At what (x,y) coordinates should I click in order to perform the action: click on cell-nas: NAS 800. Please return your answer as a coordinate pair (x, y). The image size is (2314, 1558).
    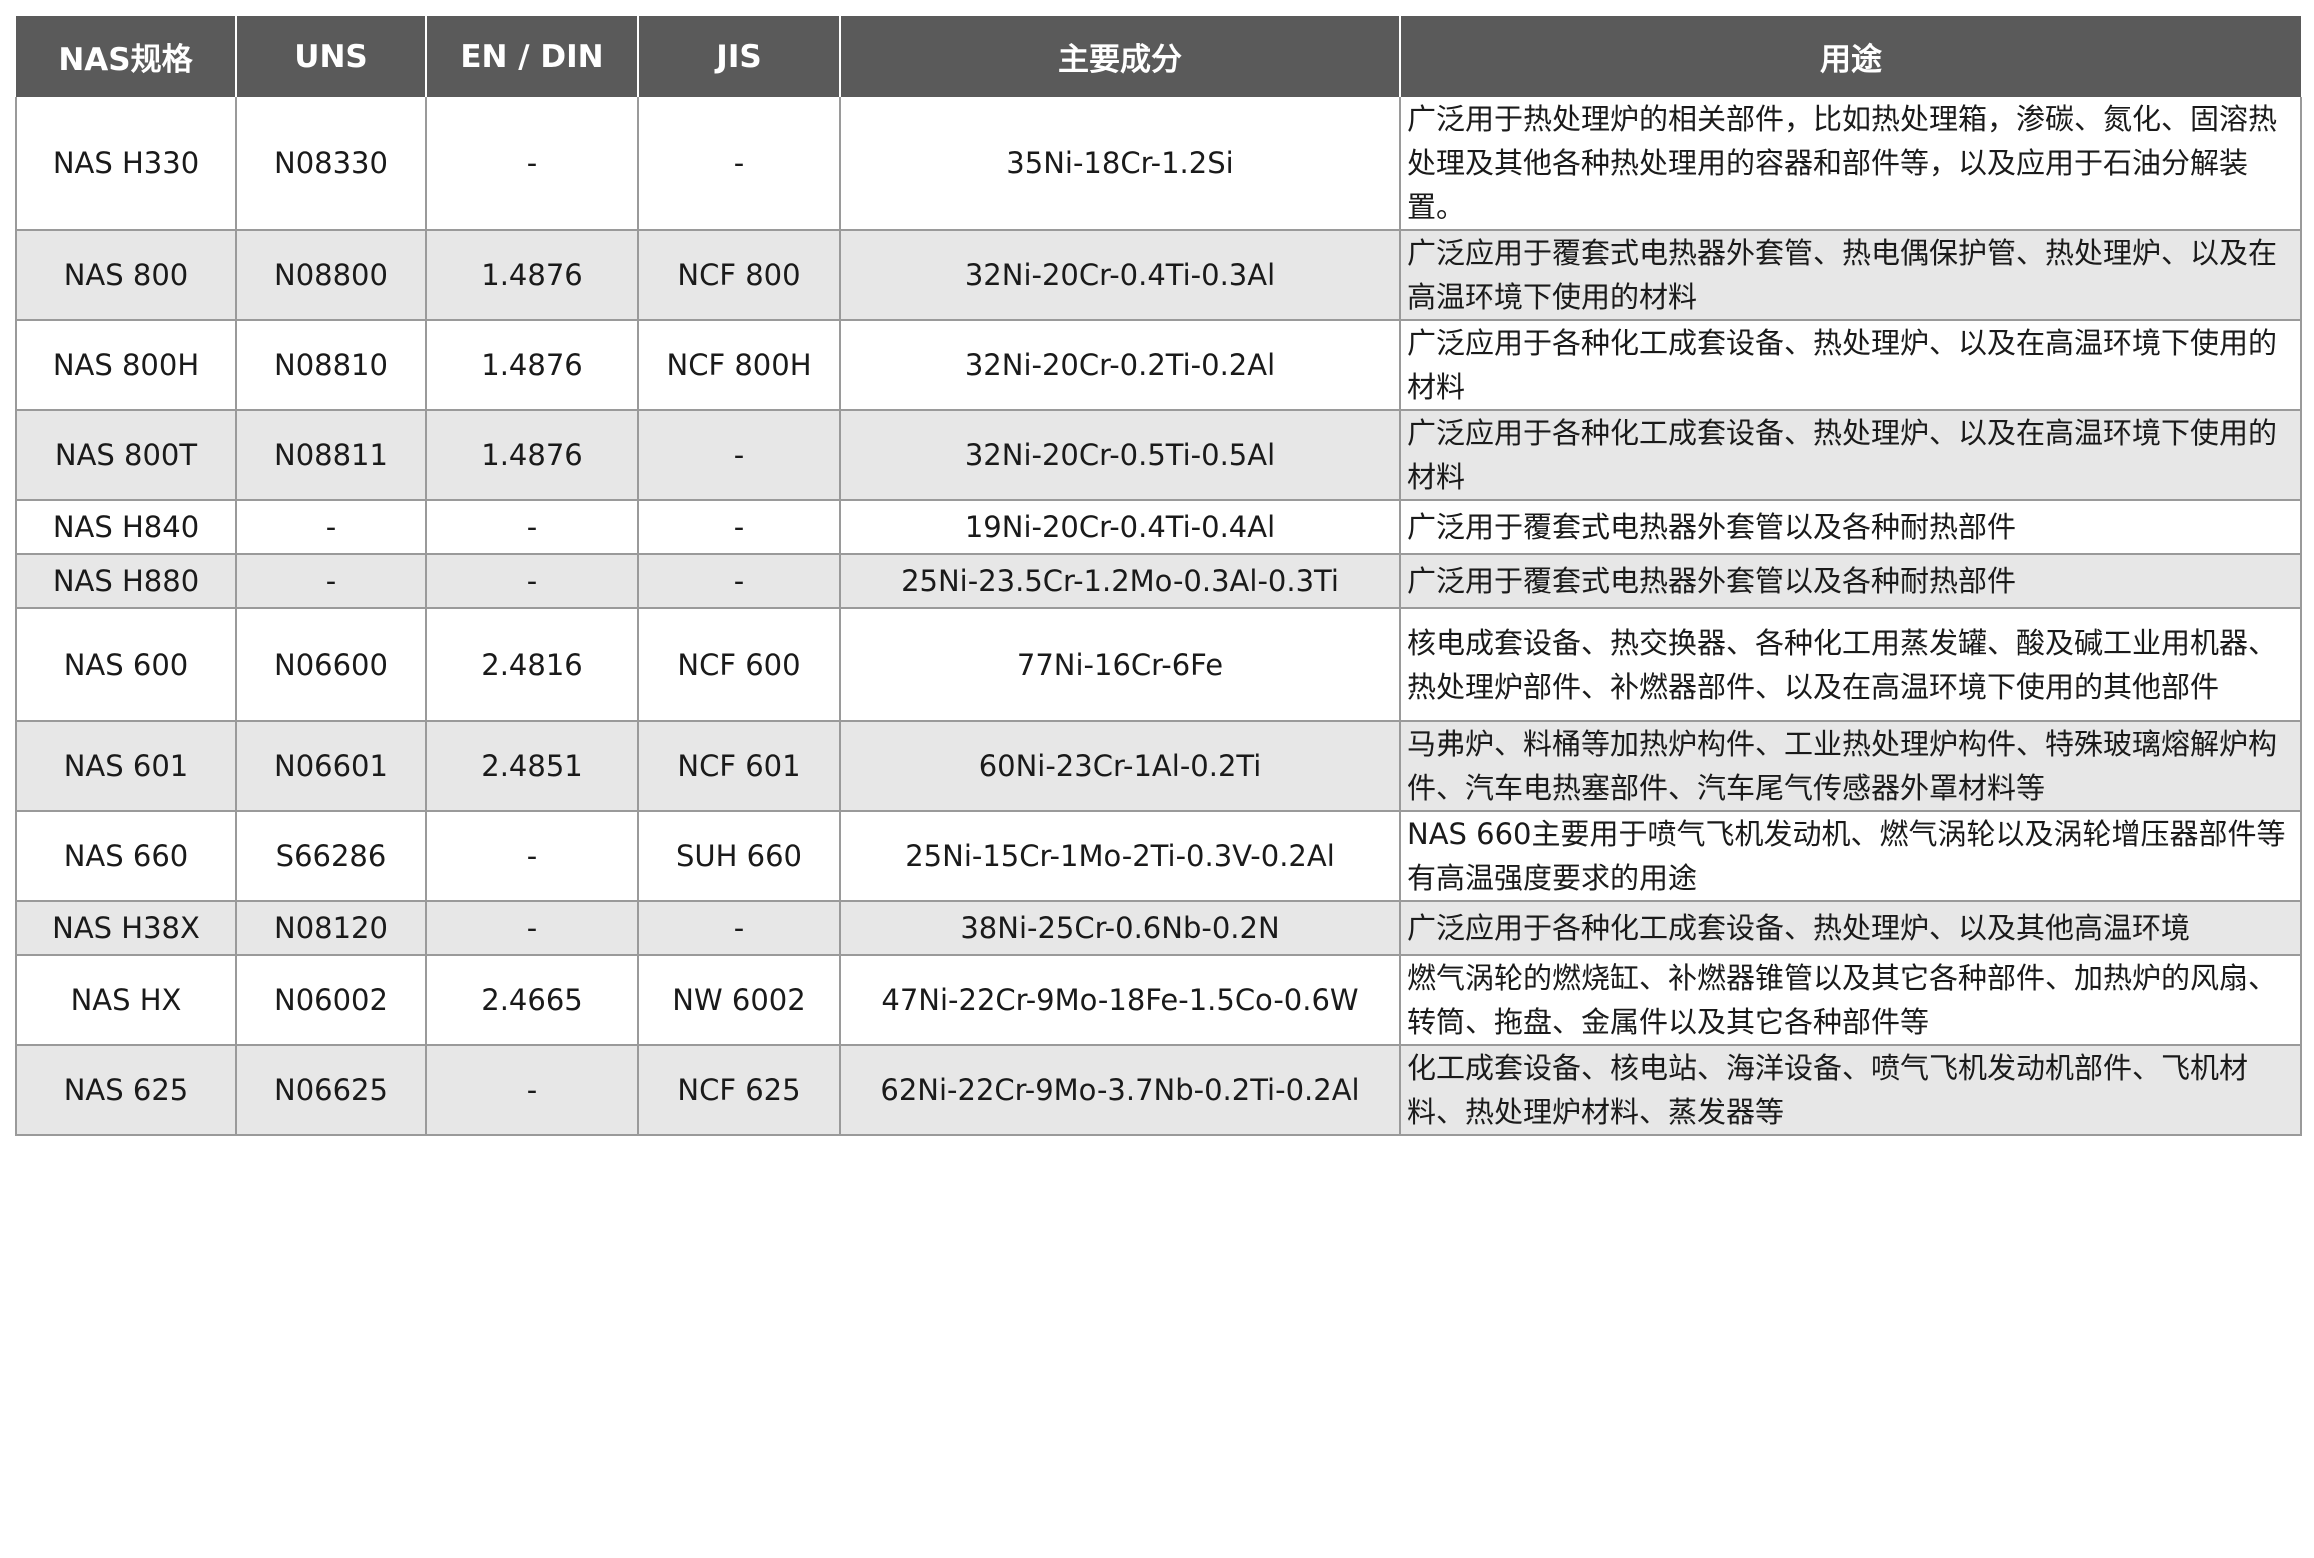
    Looking at the image, I should click on (126, 275).